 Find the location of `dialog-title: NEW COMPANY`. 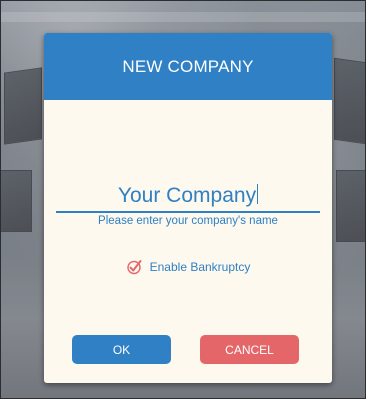

dialog-title: NEW COMPANY is located at coordinates (188, 66).